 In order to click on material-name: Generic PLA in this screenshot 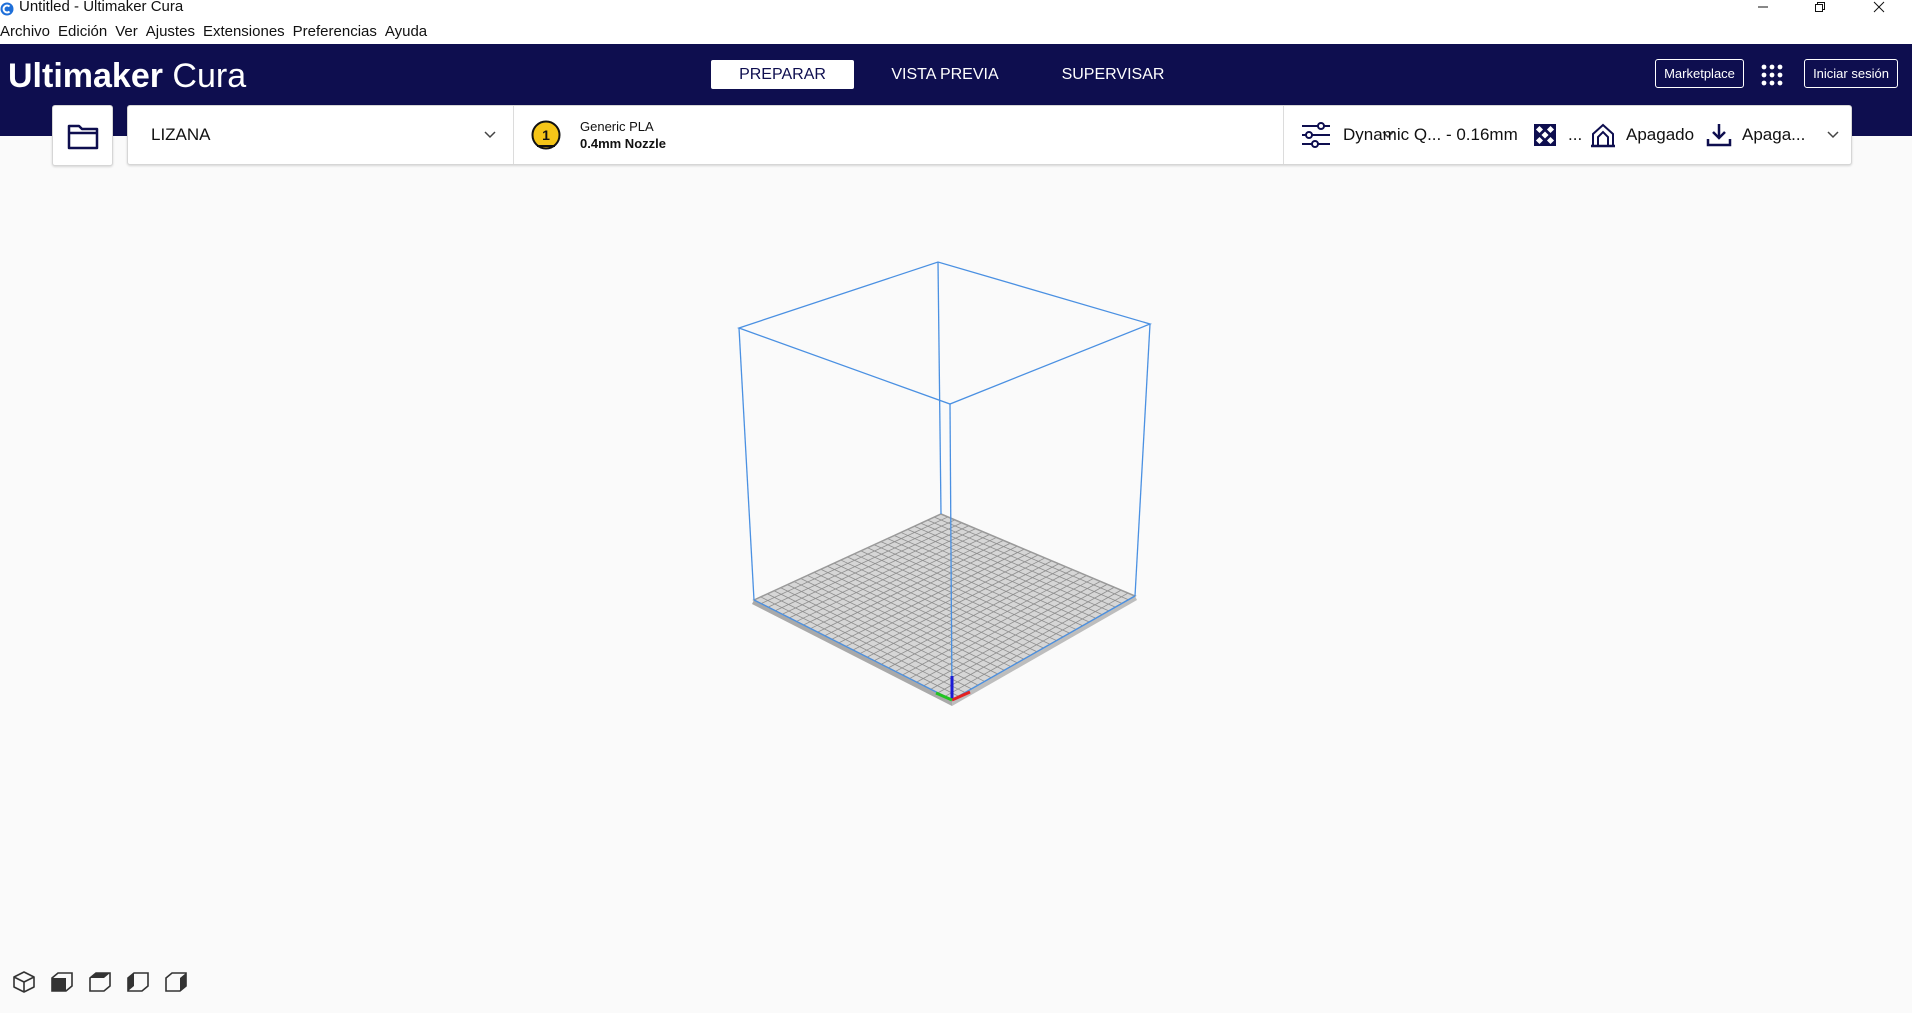, I will do `click(617, 126)`.